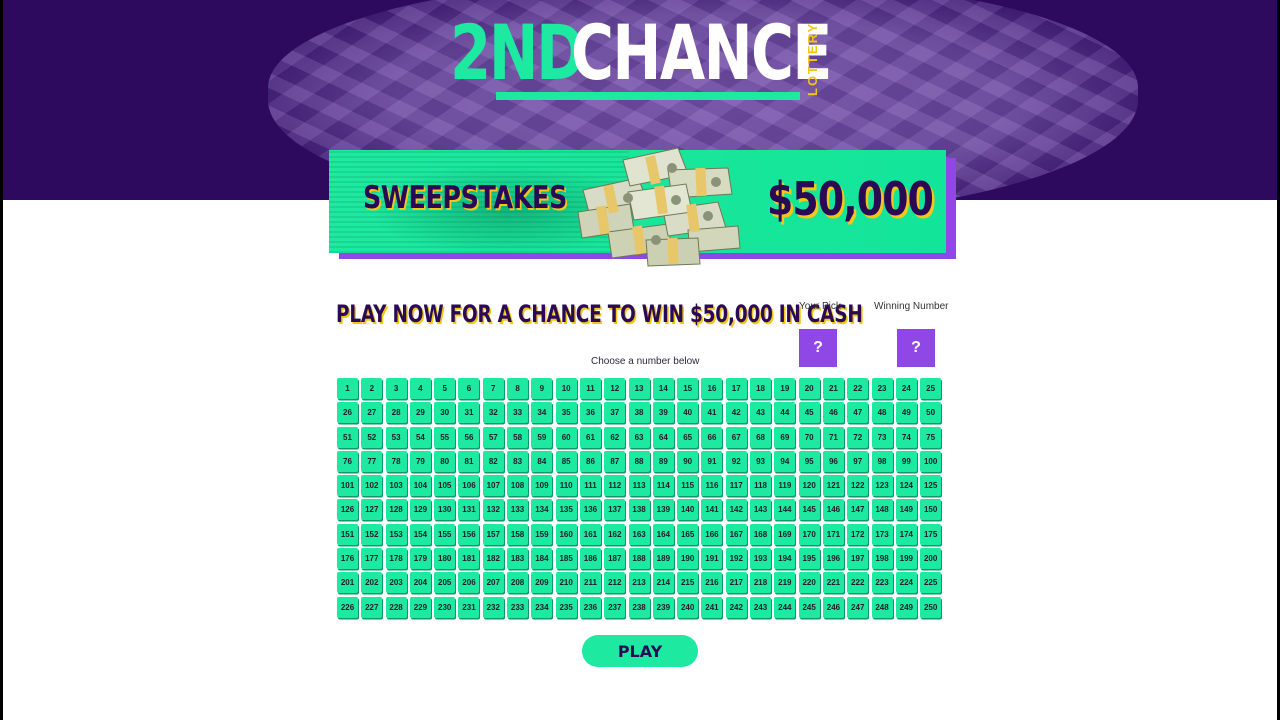 The height and width of the screenshot is (720, 1280). Describe the element at coordinates (518, 413) in the screenshot. I see `number-button-33: 33` at that location.